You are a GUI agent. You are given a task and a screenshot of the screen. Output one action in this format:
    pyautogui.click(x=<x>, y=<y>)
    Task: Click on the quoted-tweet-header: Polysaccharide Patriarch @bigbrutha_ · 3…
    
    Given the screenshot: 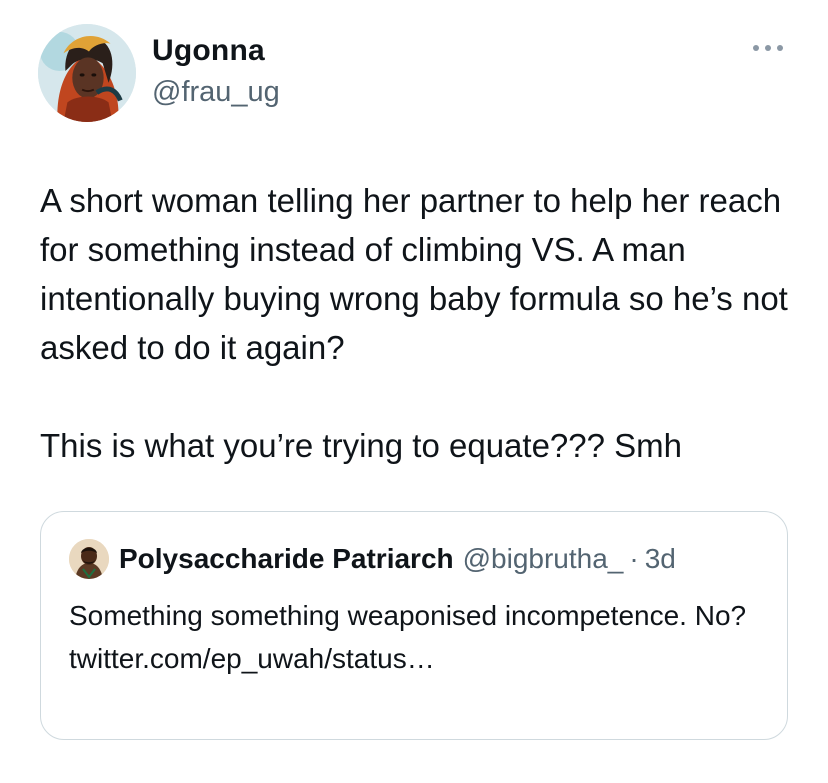 What is the action you would take?
    pyautogui.click(x=372, y=559)
    